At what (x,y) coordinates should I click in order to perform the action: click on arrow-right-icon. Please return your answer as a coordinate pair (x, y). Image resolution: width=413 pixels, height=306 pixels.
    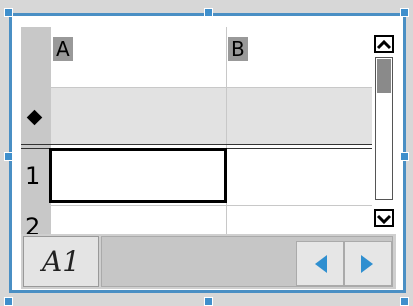
    Looking at the image, I should click on (367, 264).